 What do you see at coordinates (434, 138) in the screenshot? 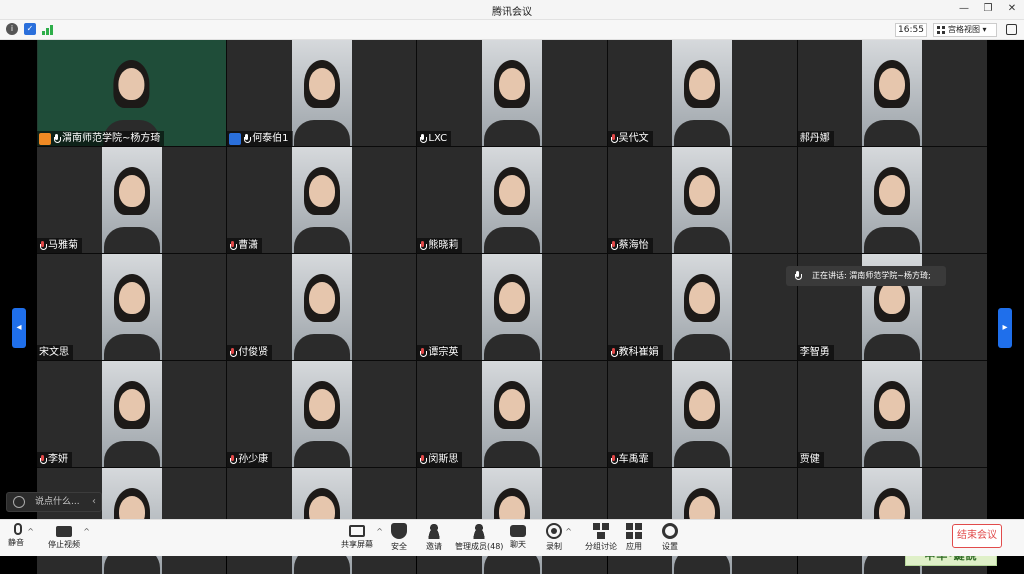
I see `participant-namebar: LXC` at bounding box center [434, 138].